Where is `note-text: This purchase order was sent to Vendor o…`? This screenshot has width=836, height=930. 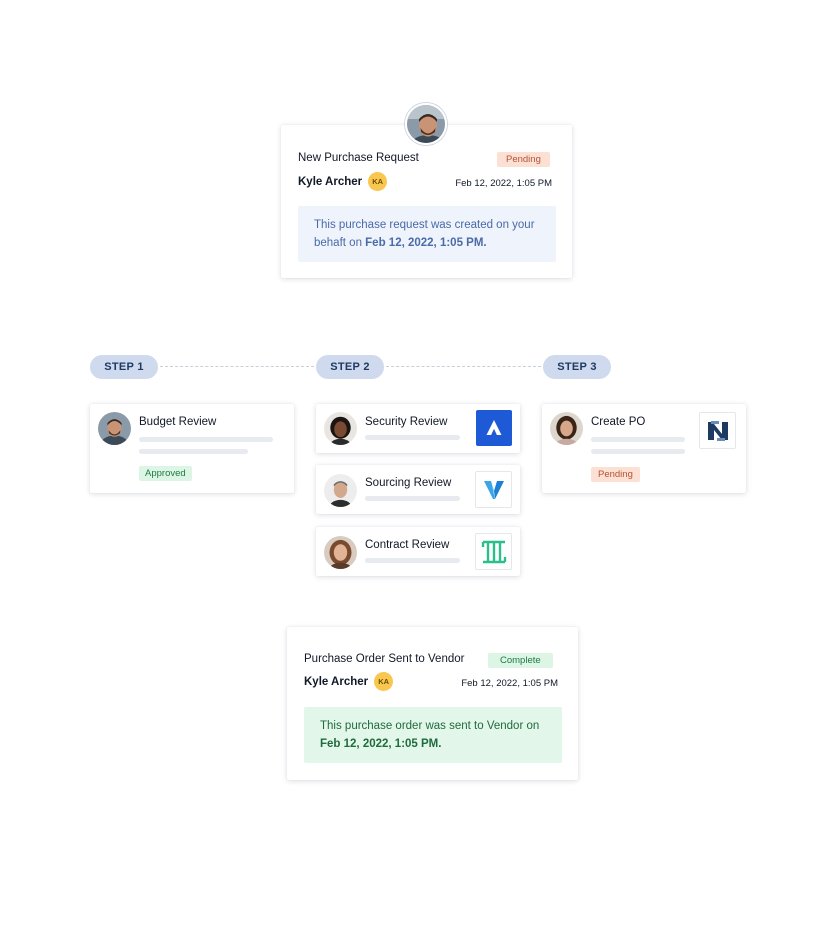 note-text: This purchase order was sent to Vendor o… is located at coordinates (430, 726).